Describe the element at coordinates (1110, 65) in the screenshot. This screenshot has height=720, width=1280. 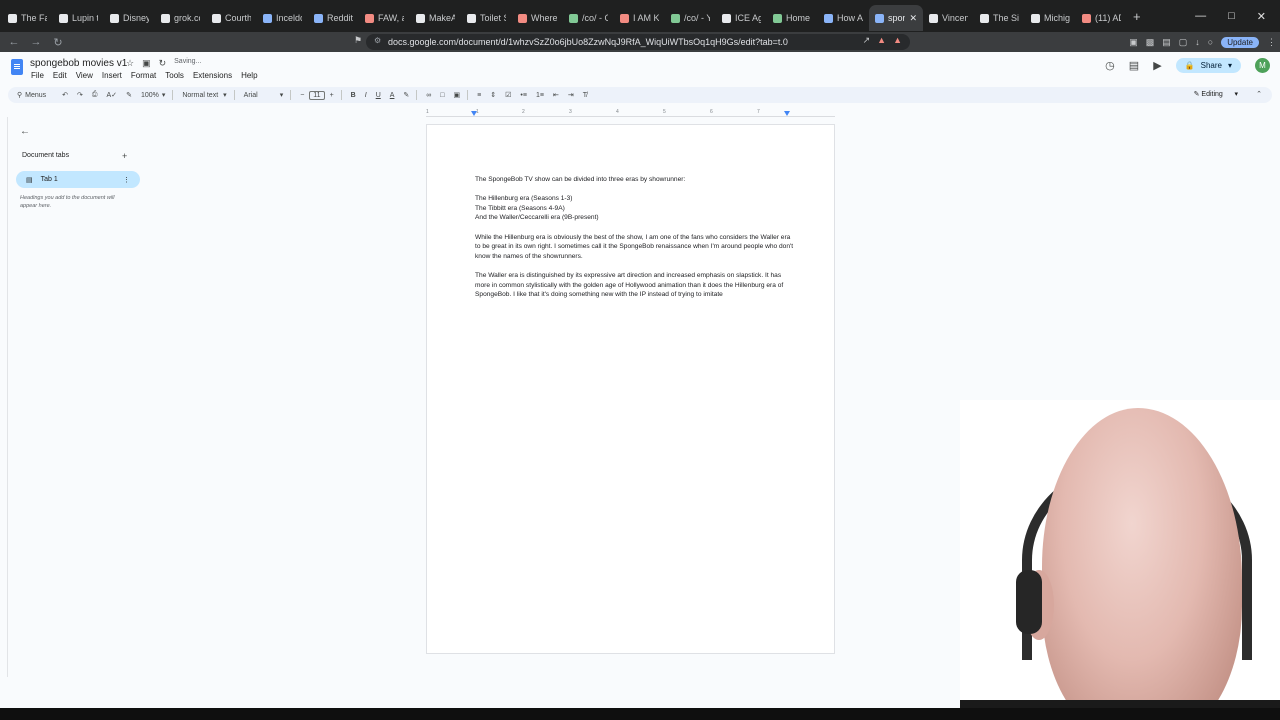
I see `version-history-icon: ◷` at that location.